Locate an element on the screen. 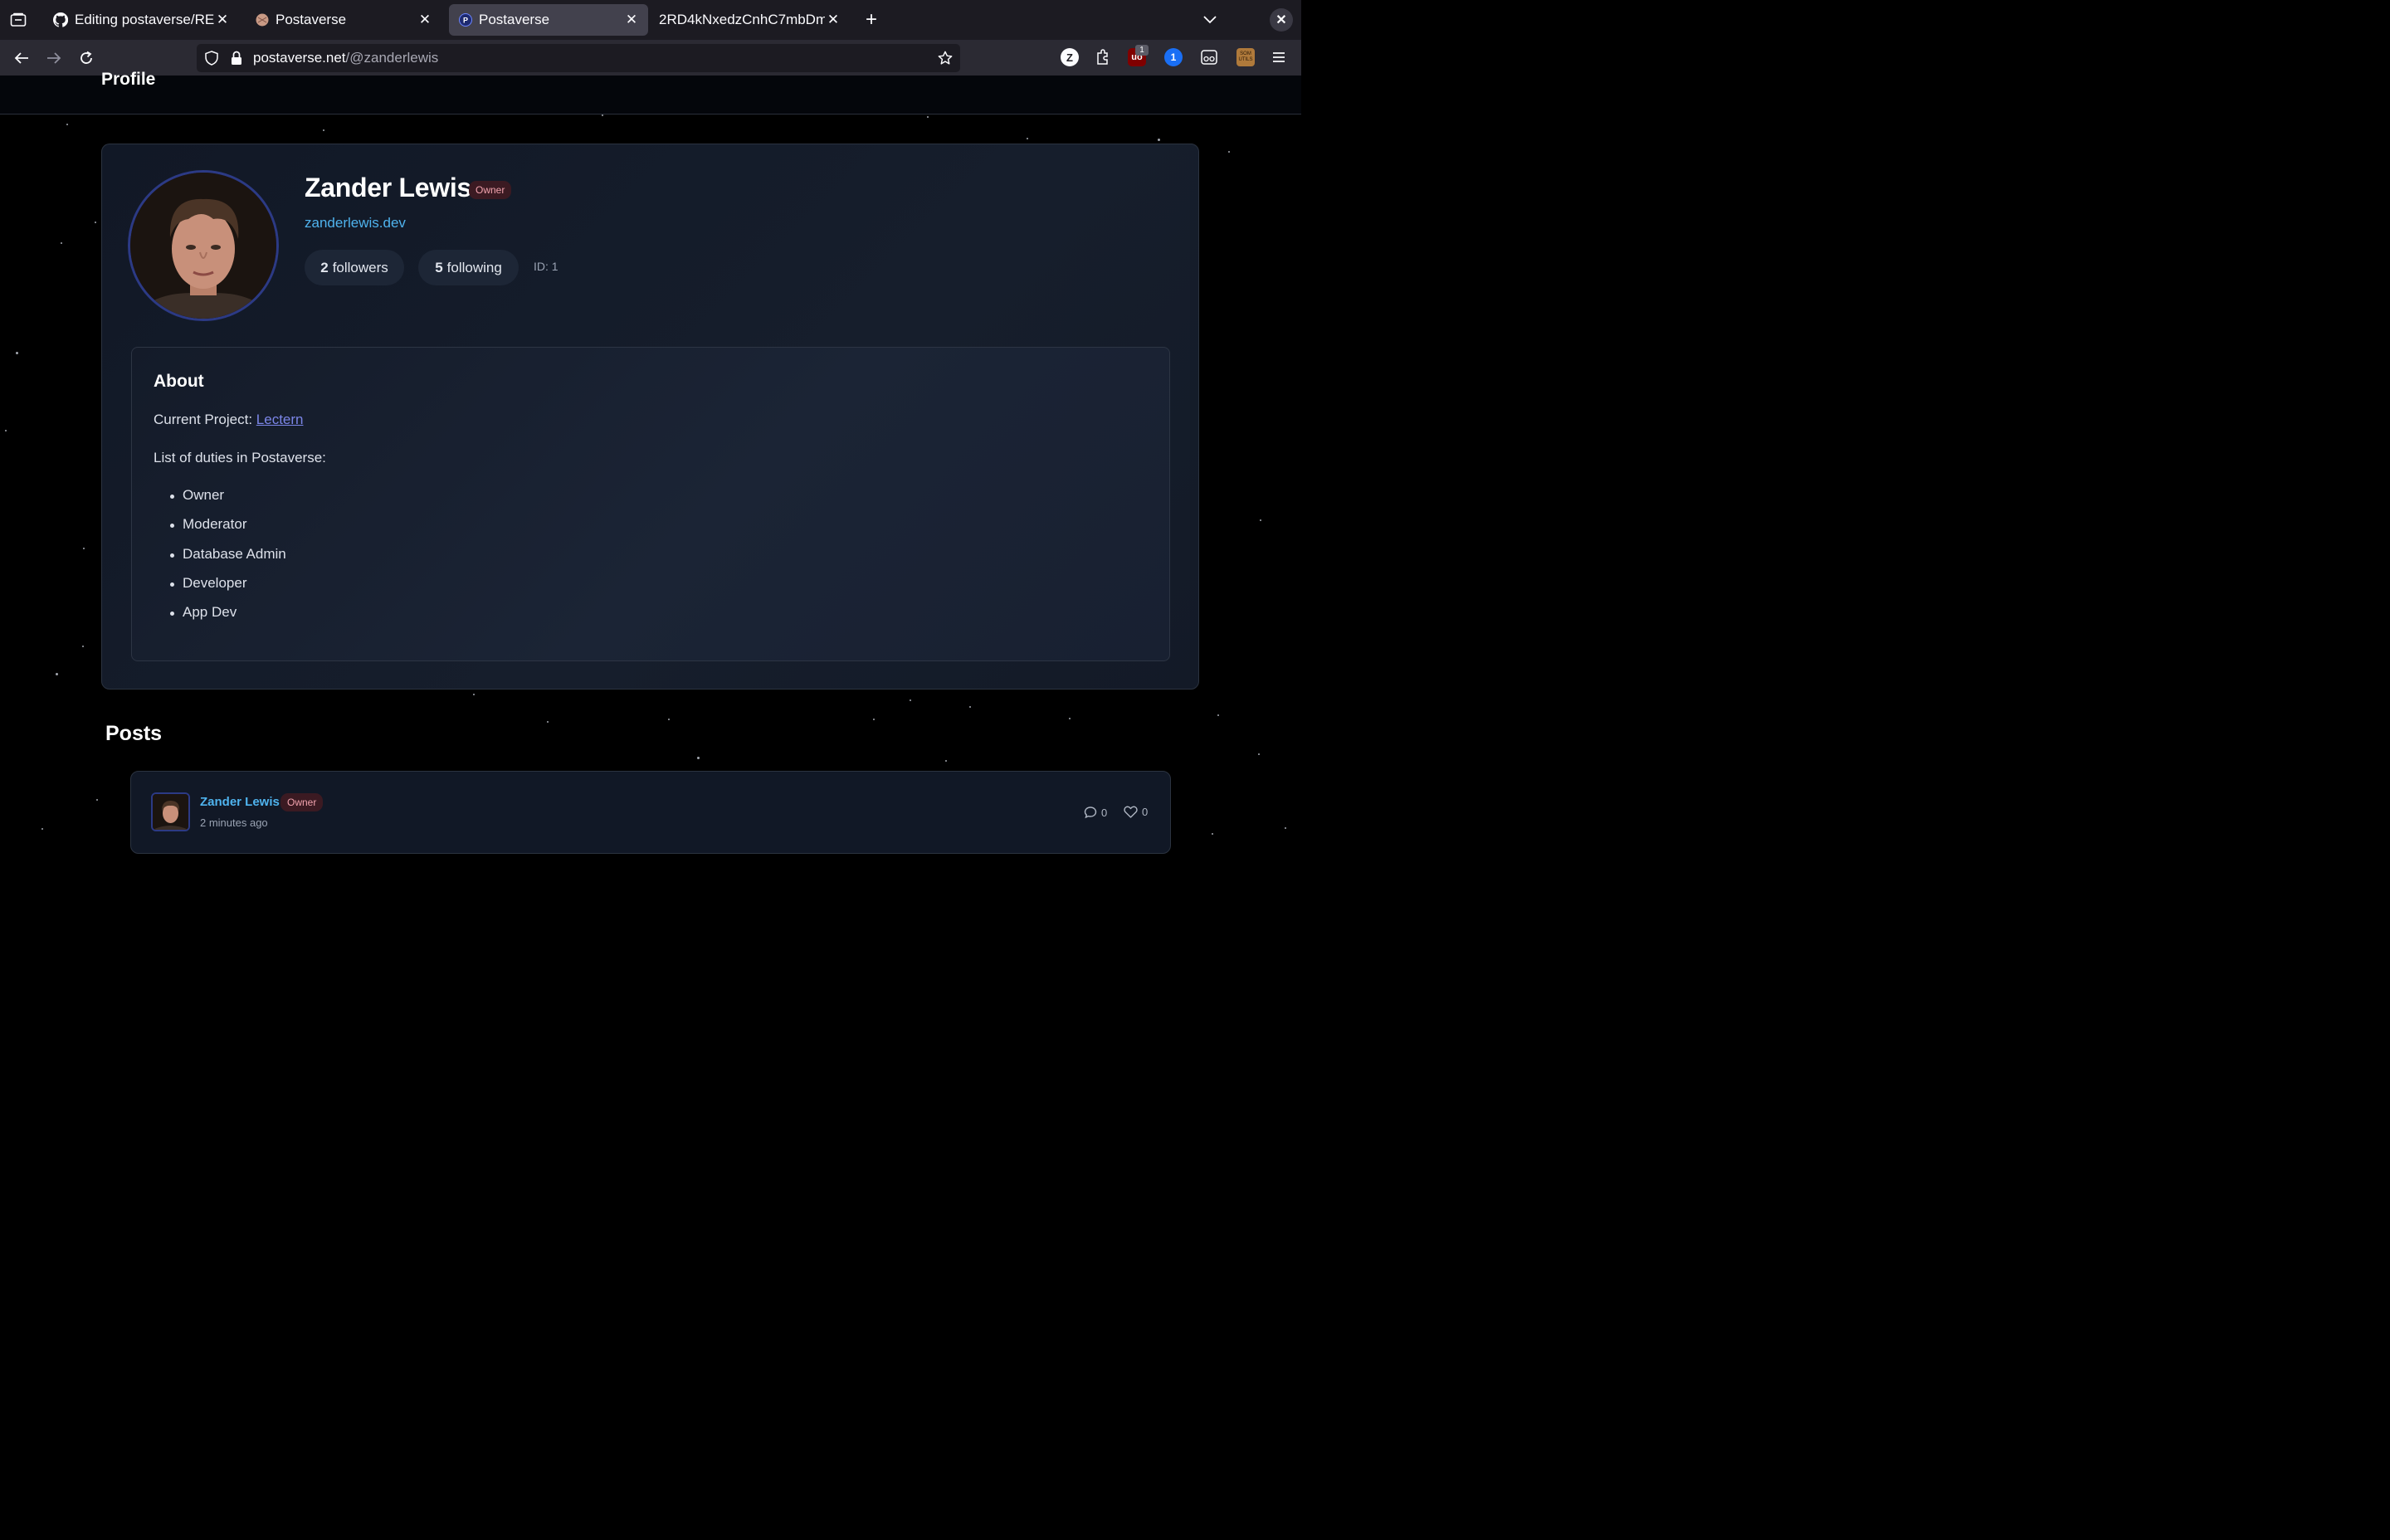 The width and height of the screenshot is (2390, 1540). tab-github-readme: Editing postaverse/README ✕ is located at coordinates (141, 20).